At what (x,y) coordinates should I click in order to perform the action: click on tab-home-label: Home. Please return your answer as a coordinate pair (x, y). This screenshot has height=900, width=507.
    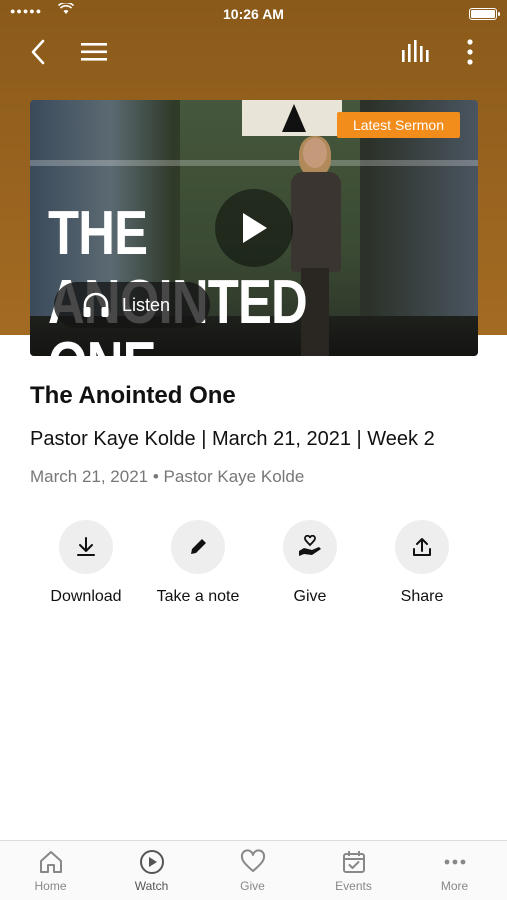
    Looking at the image, I should click on (50, 886).